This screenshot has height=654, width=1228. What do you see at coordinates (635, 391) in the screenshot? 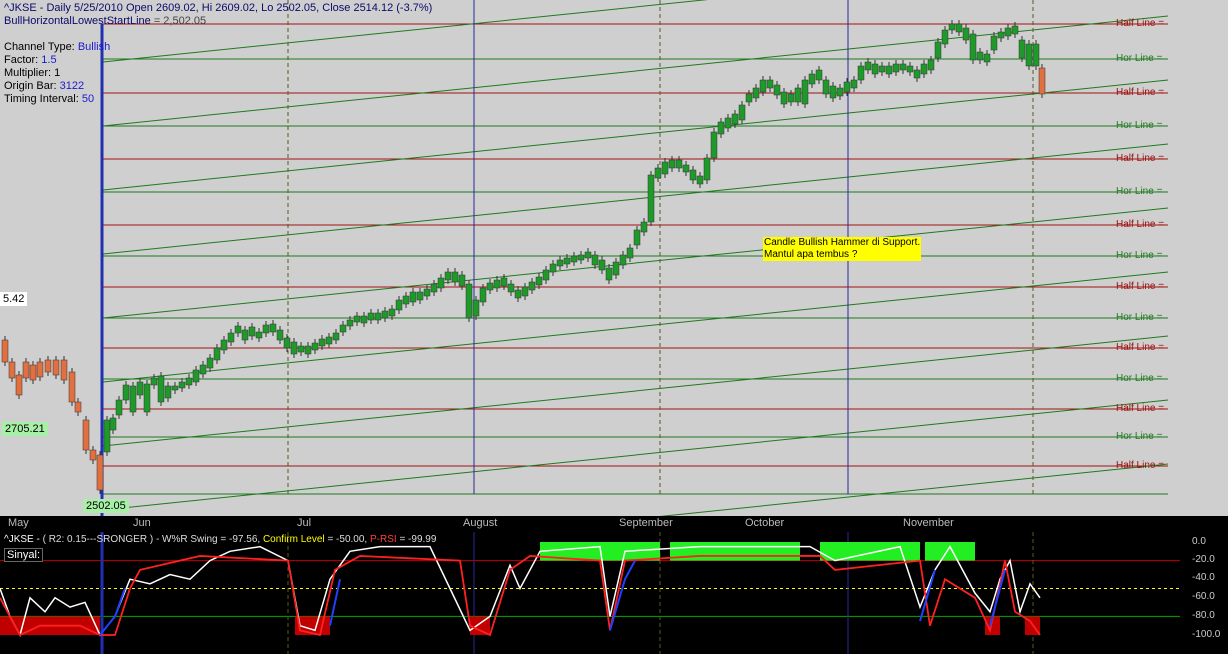
I see `channel-diagonal` at bounding box center [635, 391].